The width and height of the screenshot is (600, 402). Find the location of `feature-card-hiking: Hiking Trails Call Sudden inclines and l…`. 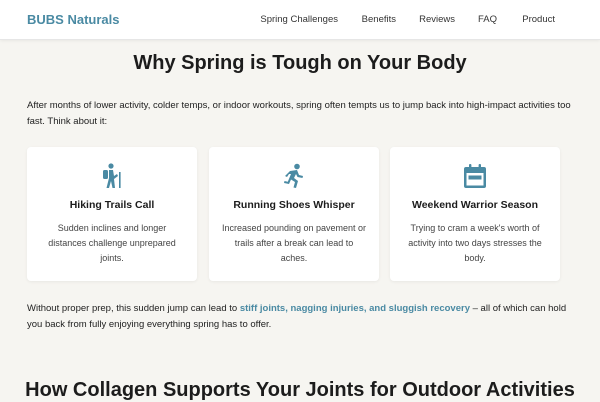

feature-card-hiking: Hiking Trails Call Sudden inclines and l… is located at coordinates (112, 214).